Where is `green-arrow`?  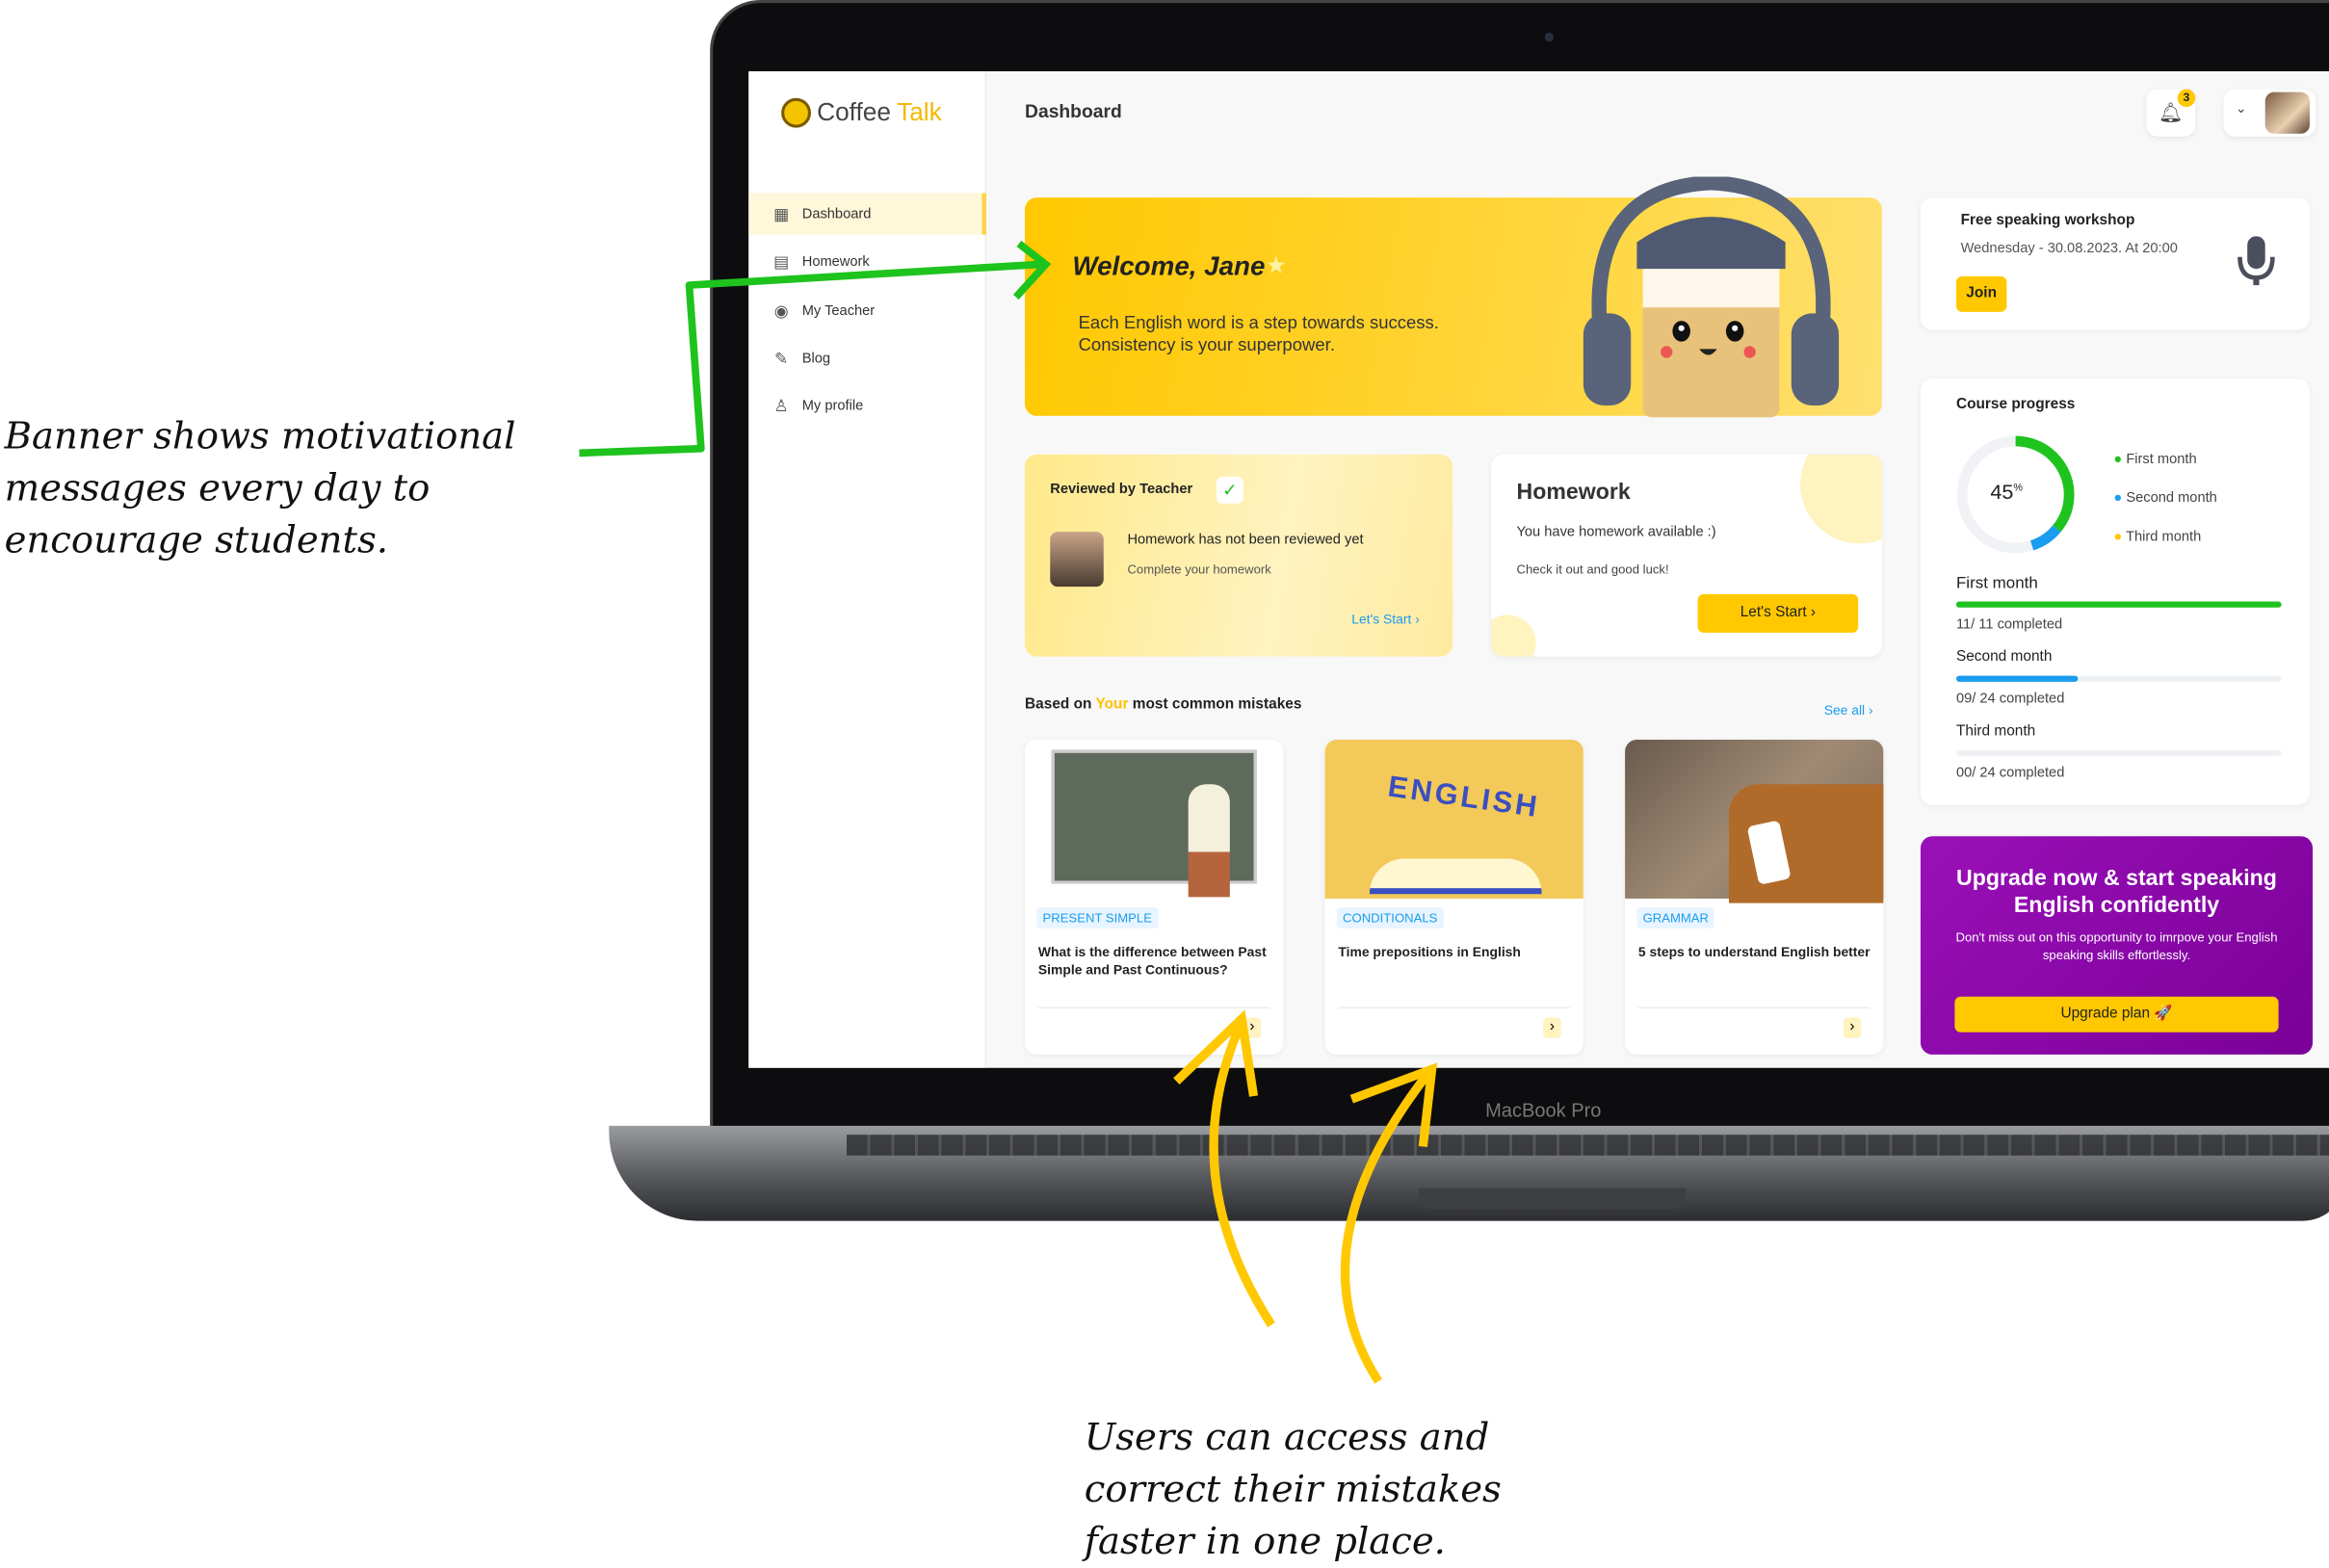 green-arrow is located at coordinates (809, 358).